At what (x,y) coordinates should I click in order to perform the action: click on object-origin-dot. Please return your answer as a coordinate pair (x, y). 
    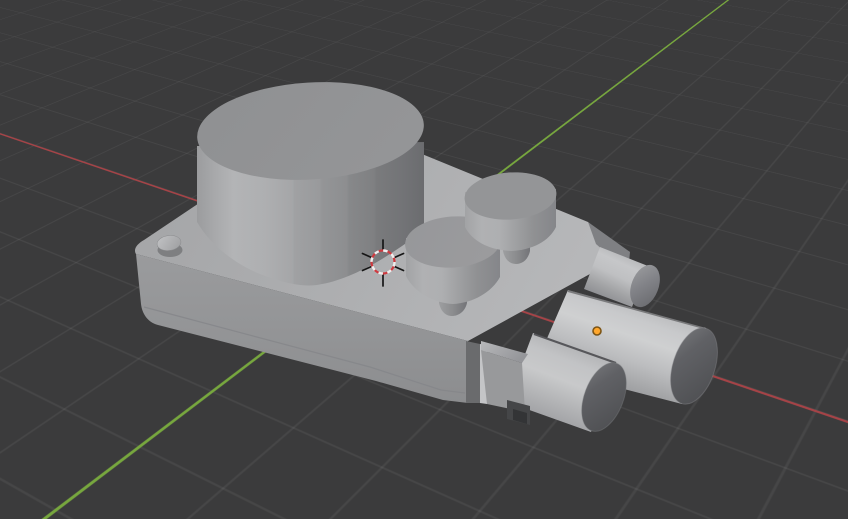
    Looking at the image, I should click on (597, 331).